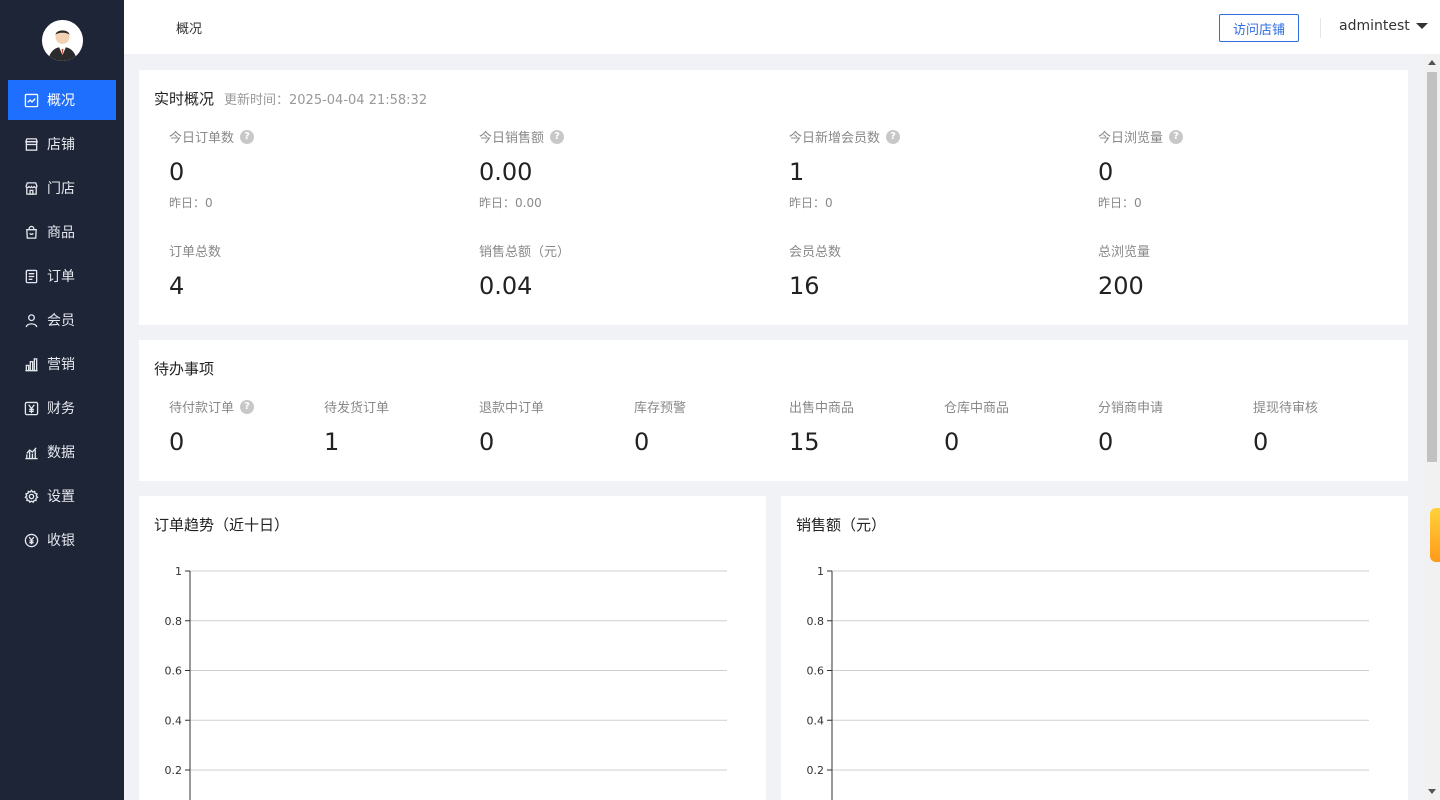 The height and width of the screenshot is (800, 1440). What do you see at coordinates (660, 408) in the screenshot?
I see `stat-label: 库存预警` at bounding box center [660, 408].